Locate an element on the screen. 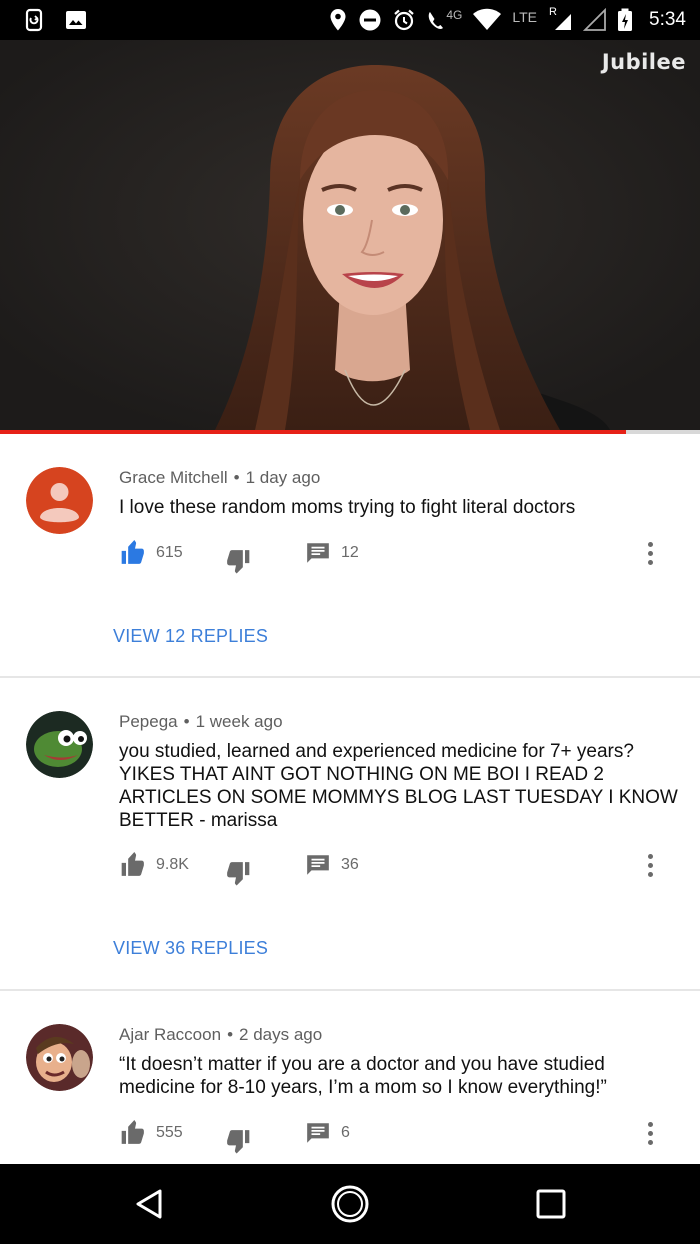  comment-actions: 555 6 is located at coordinates (399, 1137).